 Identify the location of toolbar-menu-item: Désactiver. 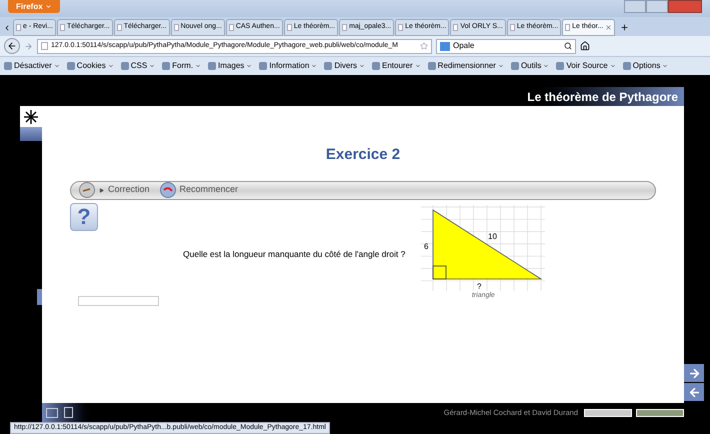
(33, 66).